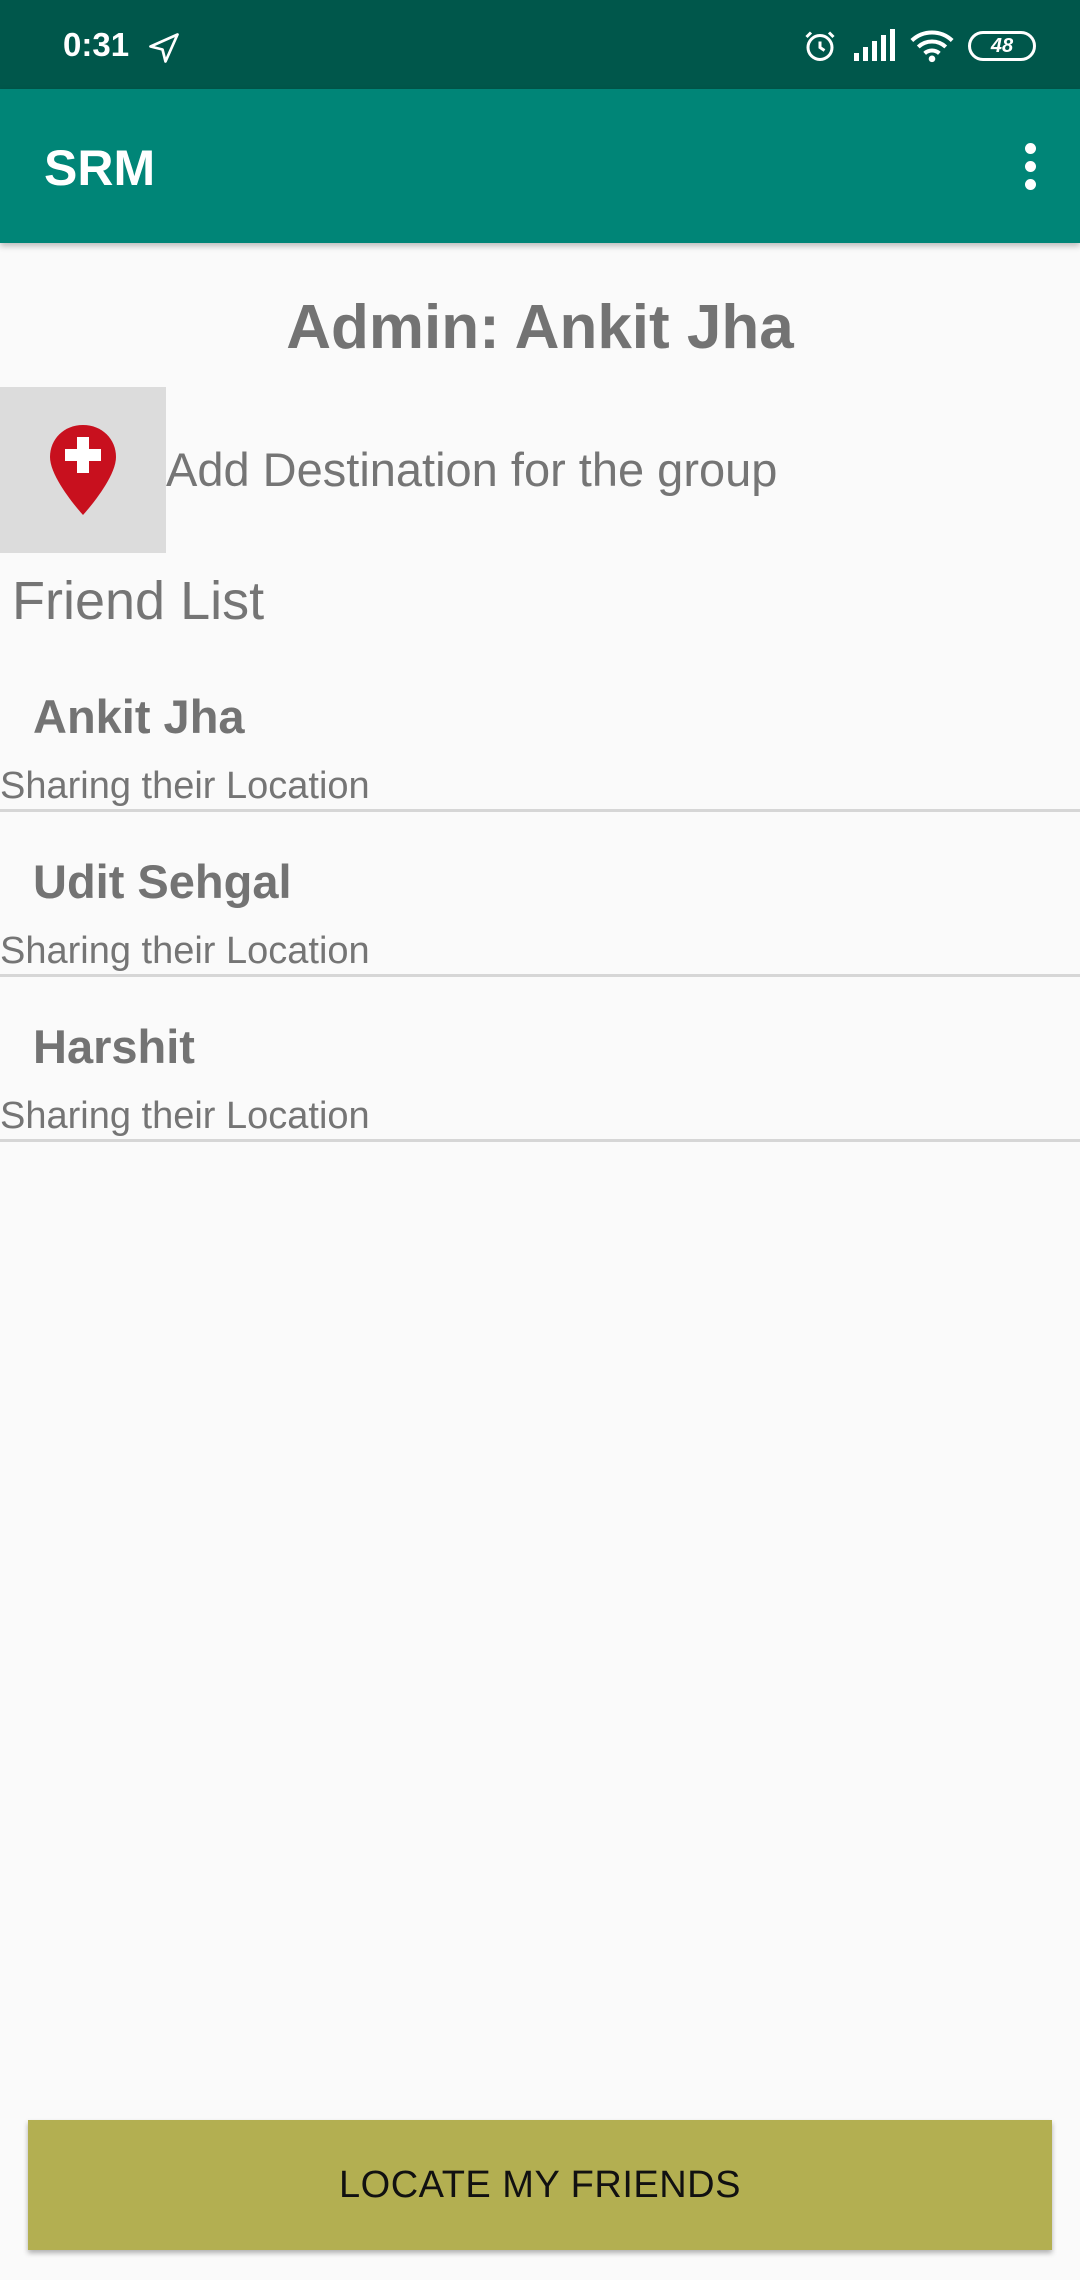  I want to click on status-bar: 0:31 48, so click(540, 44).